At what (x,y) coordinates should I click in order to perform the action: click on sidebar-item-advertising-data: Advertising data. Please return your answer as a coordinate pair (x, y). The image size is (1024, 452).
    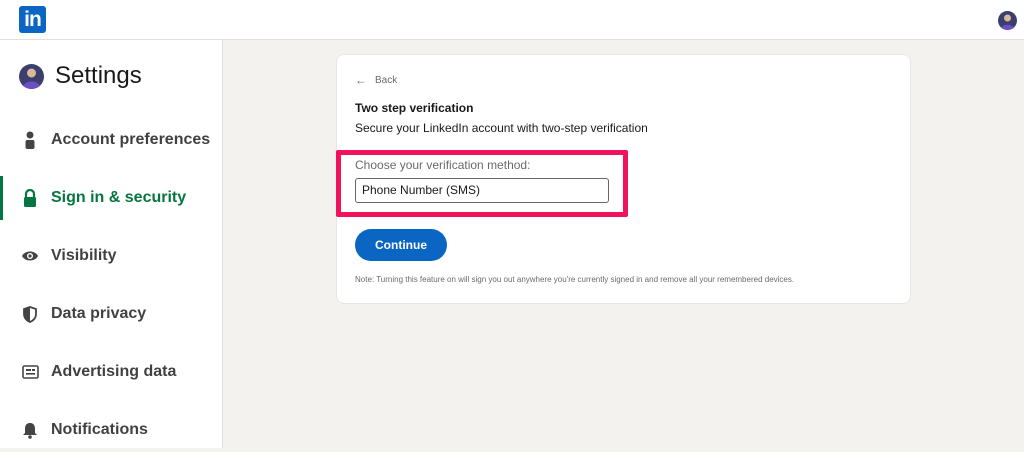
    Looking at the image, I should click on (111, 372).